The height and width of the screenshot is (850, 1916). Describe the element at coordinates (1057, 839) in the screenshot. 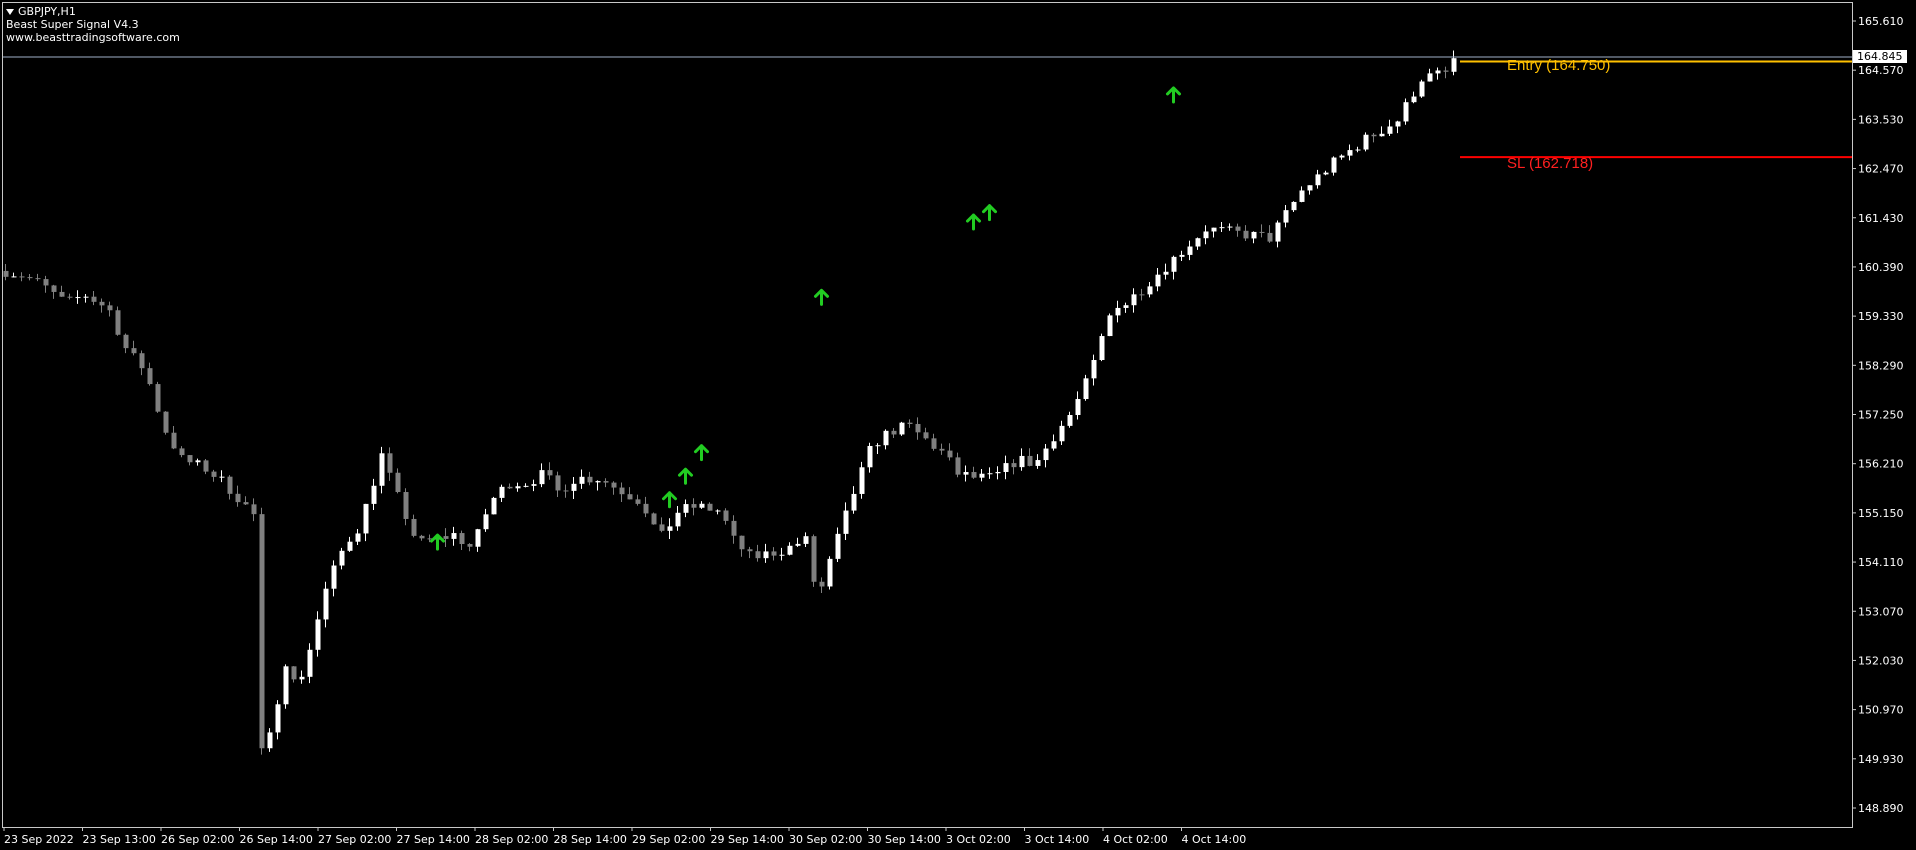

I see `x-tick-label: 3 Oct 14:00` at that location.